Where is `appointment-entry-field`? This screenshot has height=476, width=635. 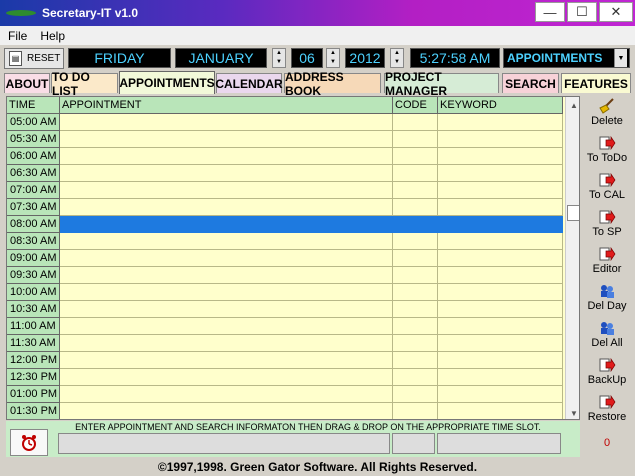 appointment-entry-field is located at coordinates (224, 443).